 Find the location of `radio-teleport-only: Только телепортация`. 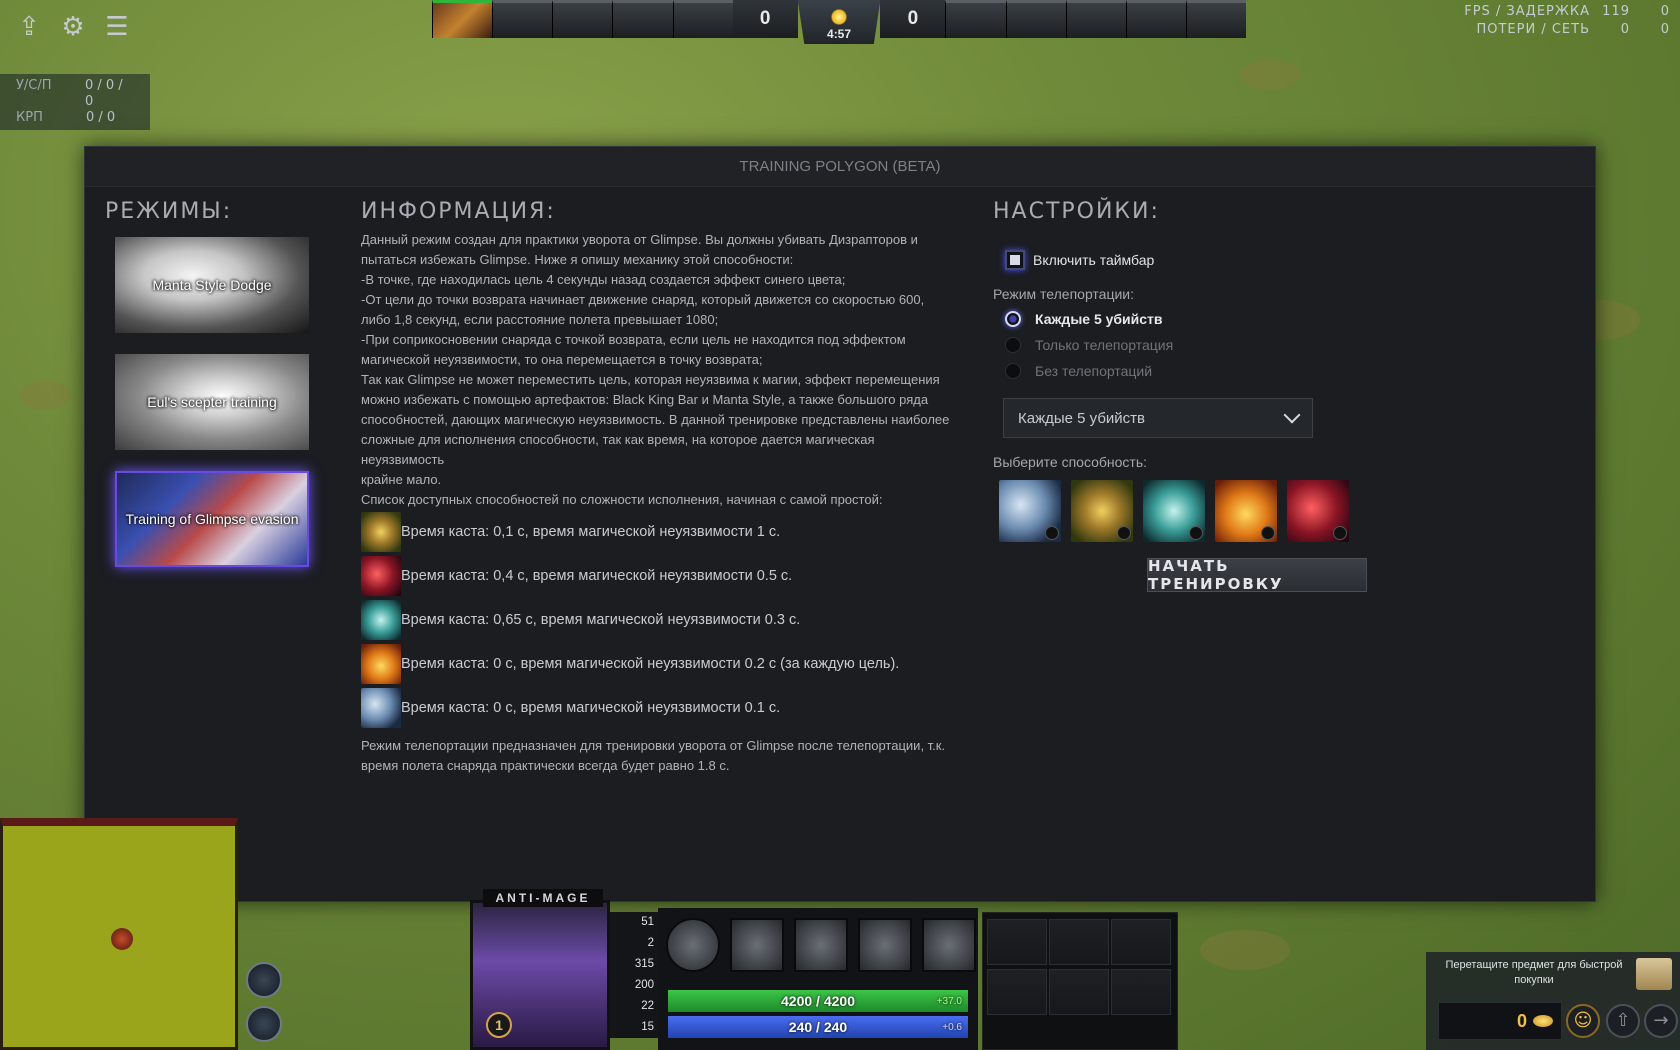

radio-teleport-only: Только телепортация is located at coordinates (1259, 345).